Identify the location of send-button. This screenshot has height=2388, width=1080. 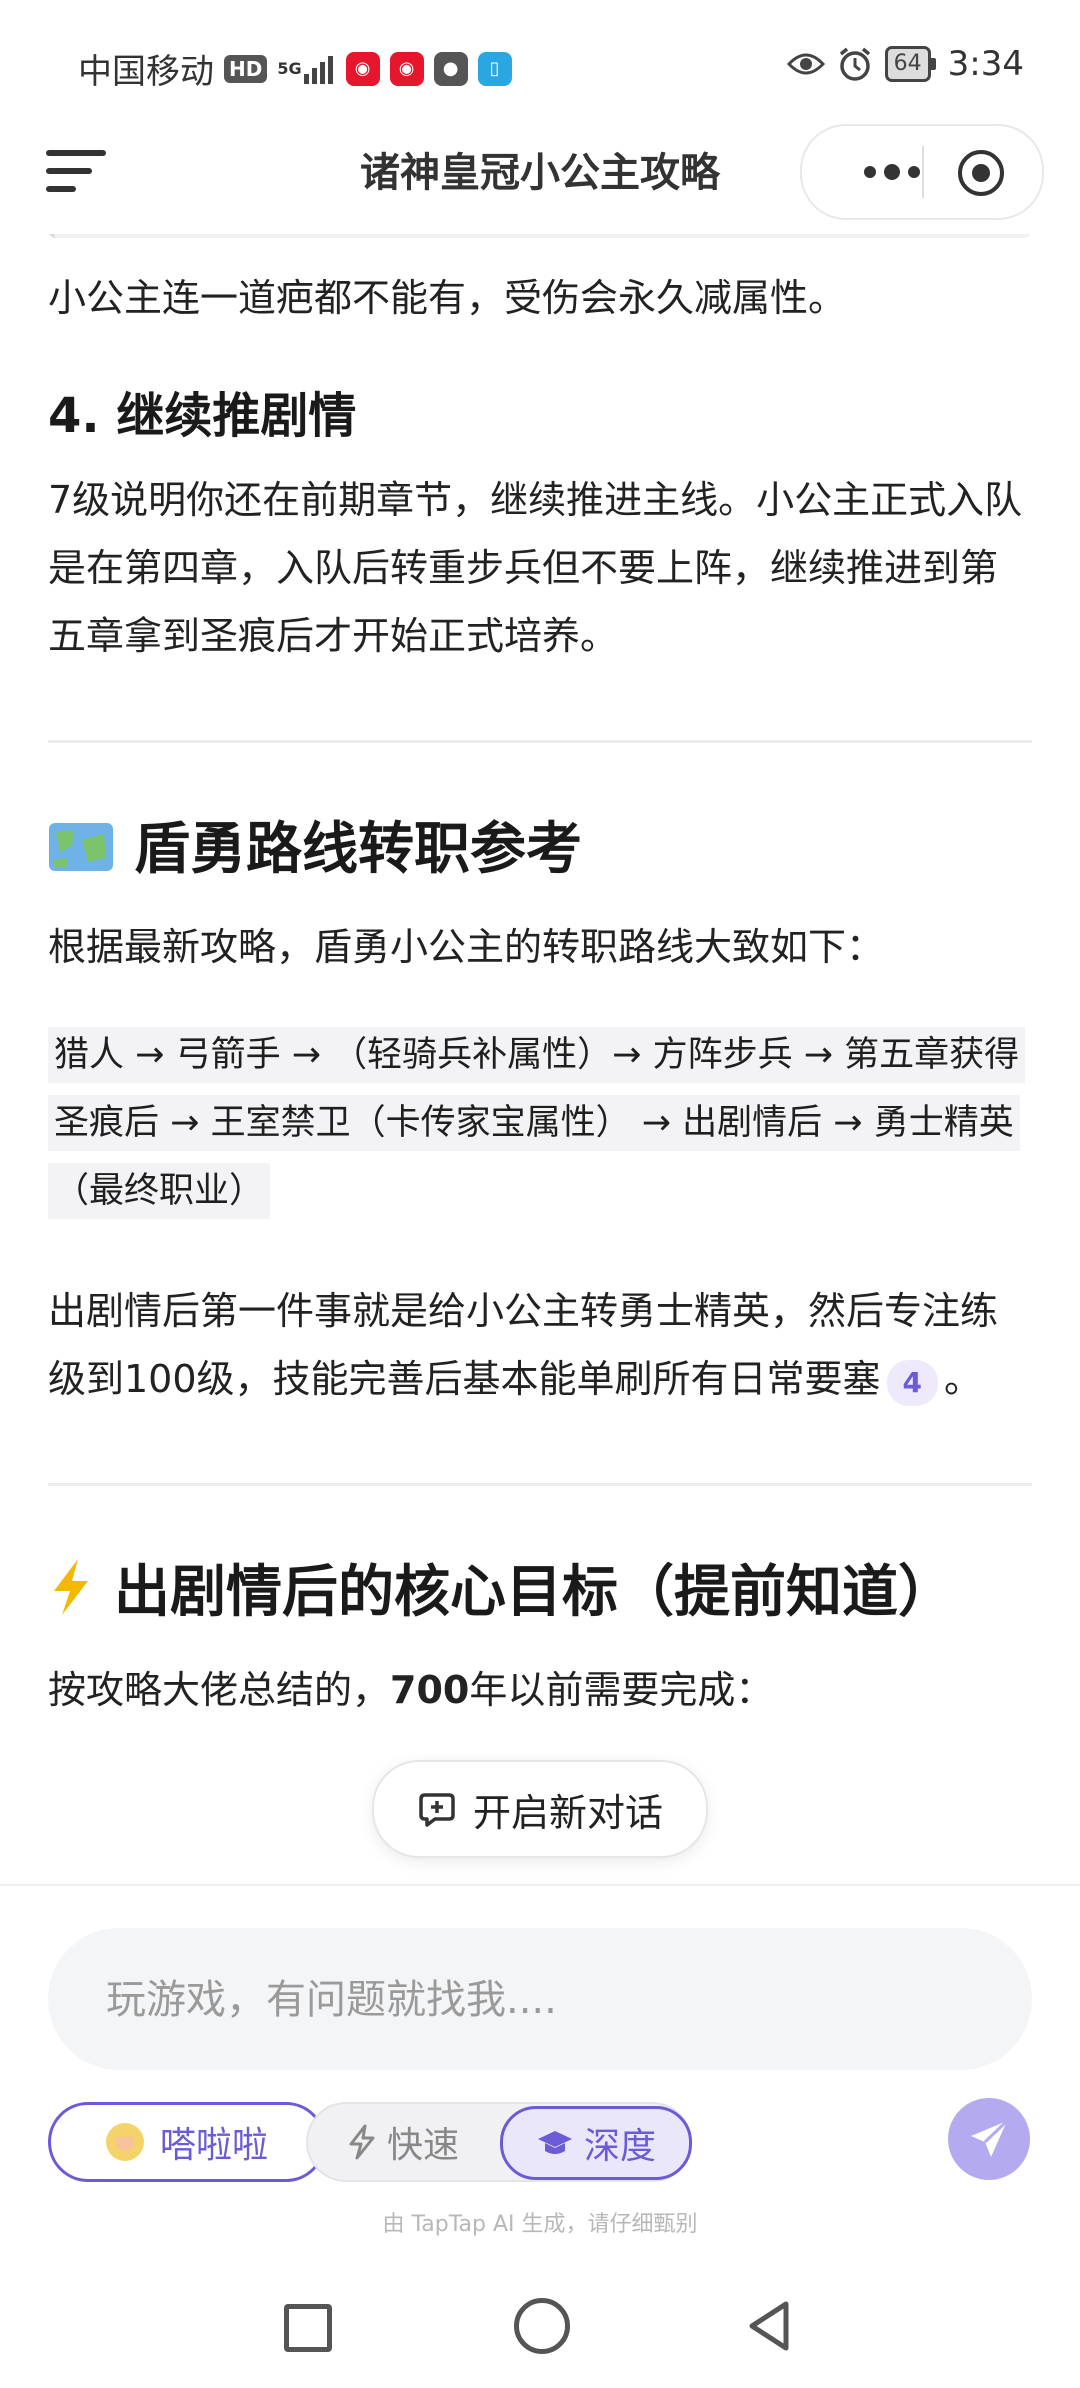
(989, 2139).